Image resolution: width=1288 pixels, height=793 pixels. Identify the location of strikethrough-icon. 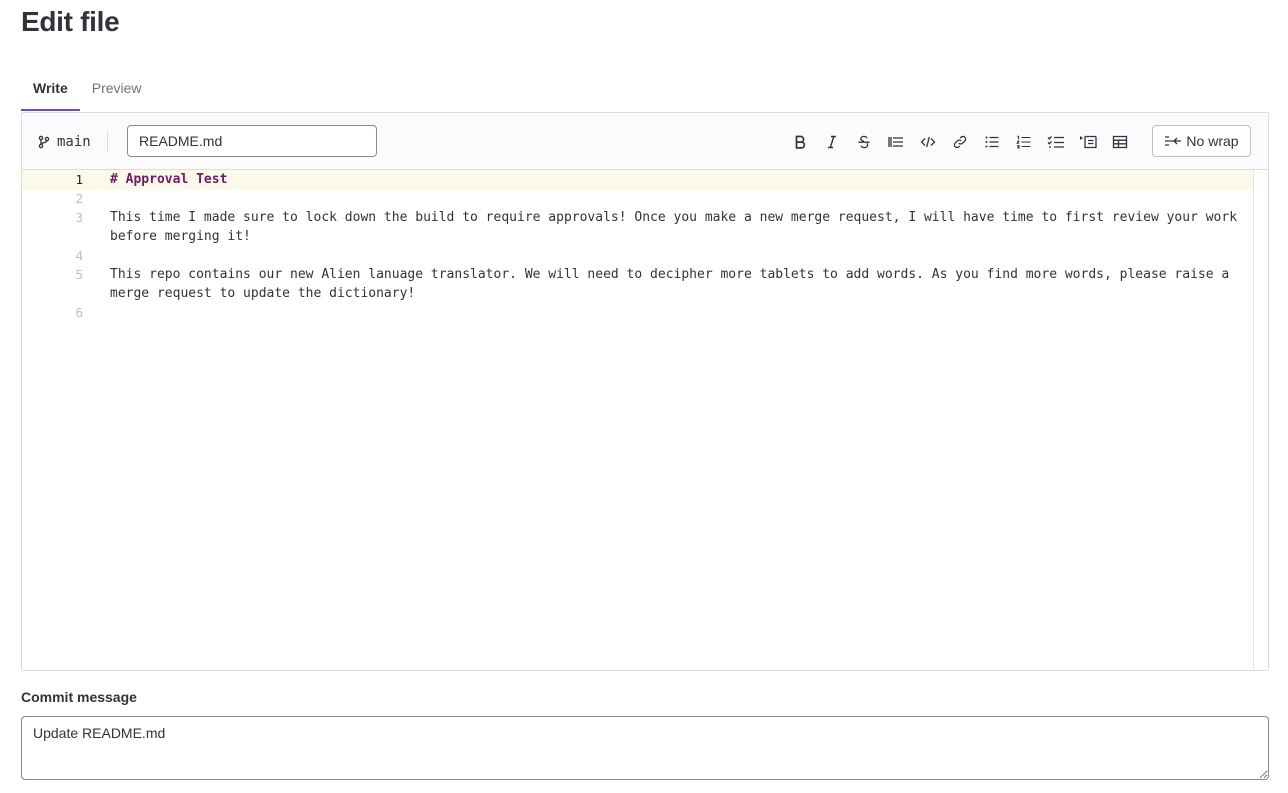
(864, 142).